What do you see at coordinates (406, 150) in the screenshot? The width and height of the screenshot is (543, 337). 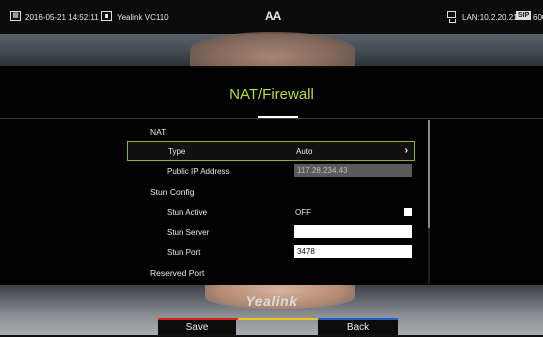 I see `chevron-right-icon: ›` at bounding box center [406, 150].